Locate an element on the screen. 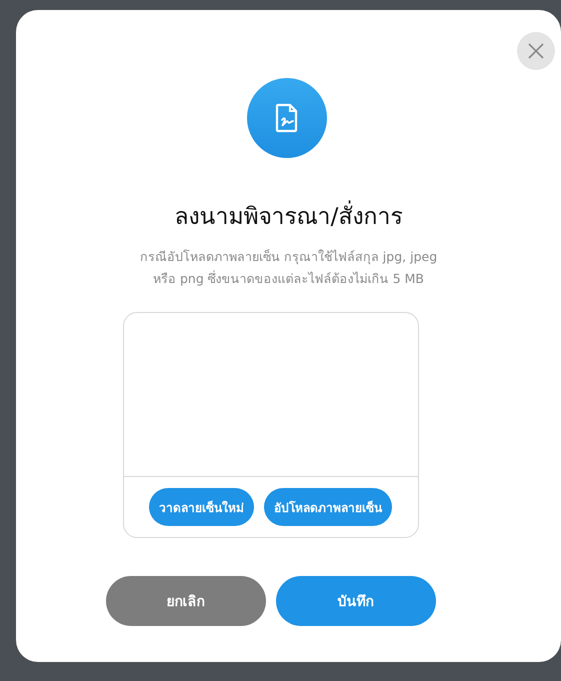 The width and height of the screenshot is (561, 681). close-icon is located at coordinates (536, 51).